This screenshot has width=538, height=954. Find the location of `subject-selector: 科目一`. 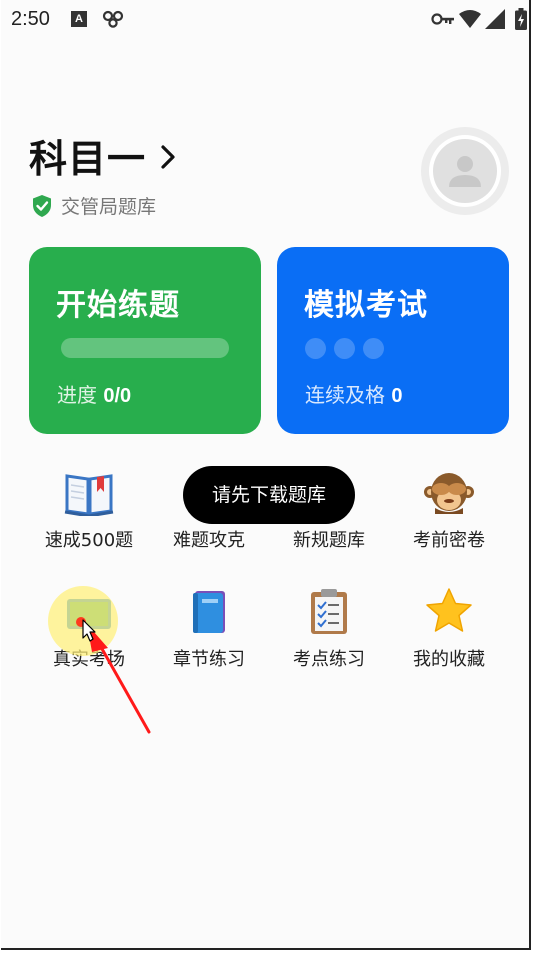

subject-selector: 科目一 is located at coordinates (102, 155).